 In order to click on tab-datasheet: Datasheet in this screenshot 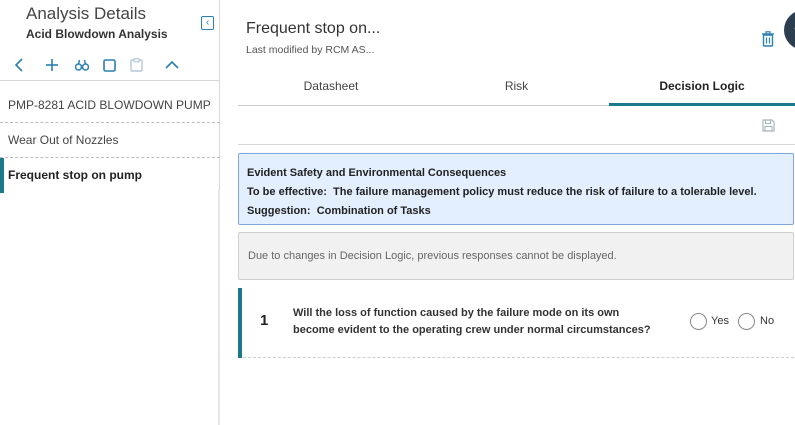, I will do `click(331, 87)`.